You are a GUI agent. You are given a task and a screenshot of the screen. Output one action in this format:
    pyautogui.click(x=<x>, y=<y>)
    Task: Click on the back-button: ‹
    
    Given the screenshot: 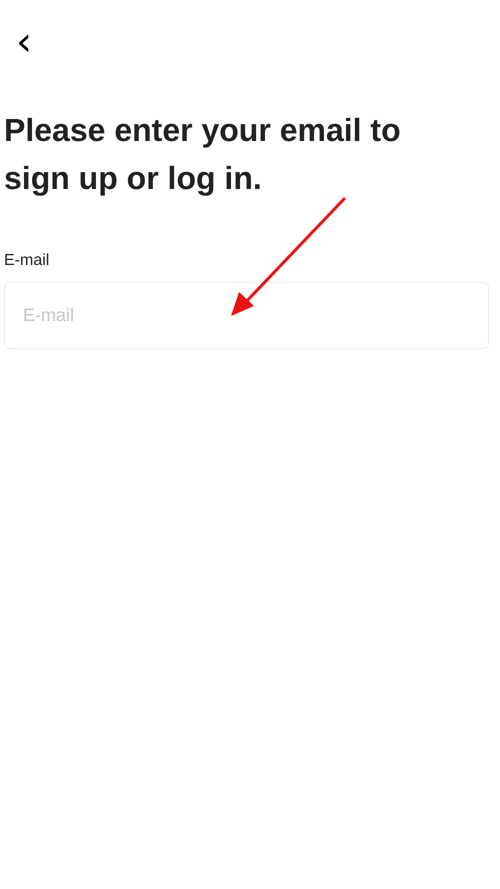 What is the action you would take?
    pyautogui.click(x=24, y=42)
    